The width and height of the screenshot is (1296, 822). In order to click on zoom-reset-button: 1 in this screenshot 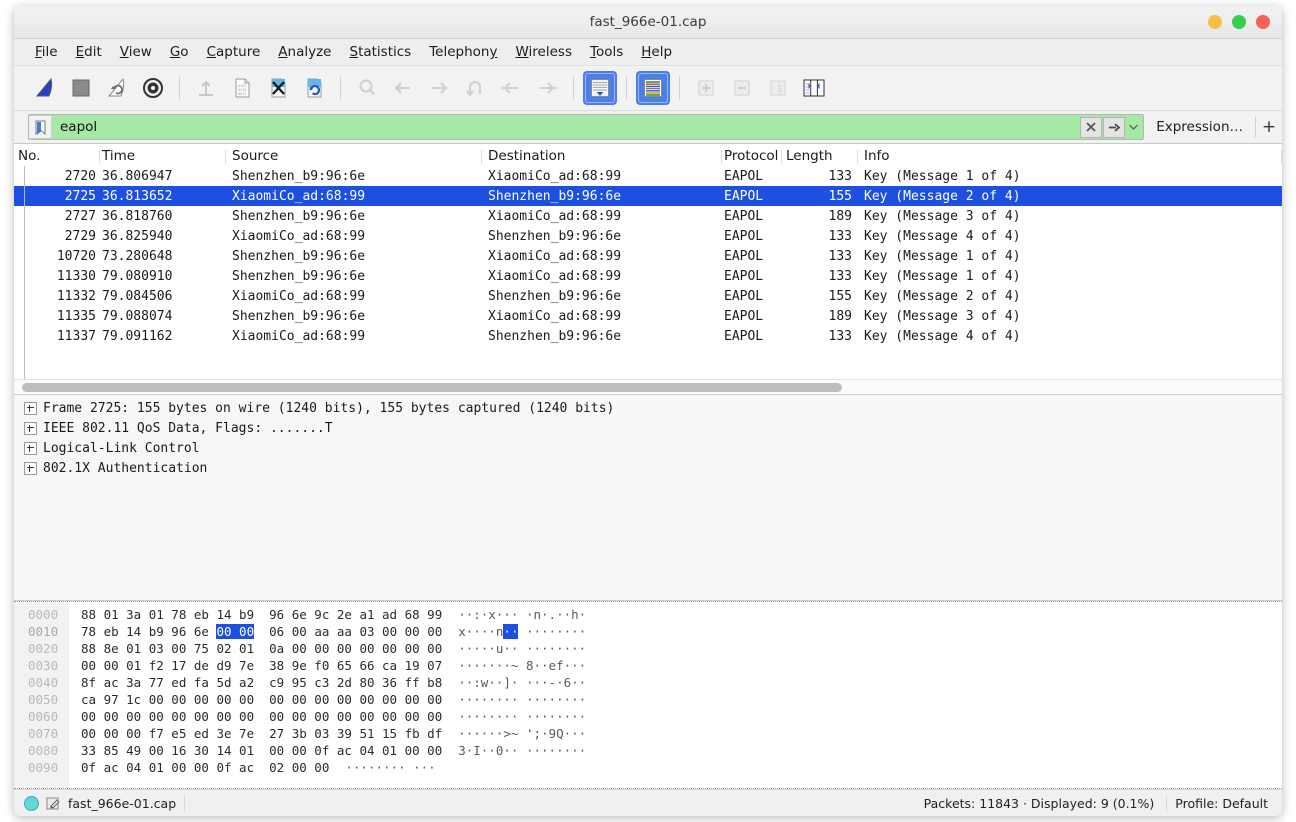, I will do `click(778, 88)`.